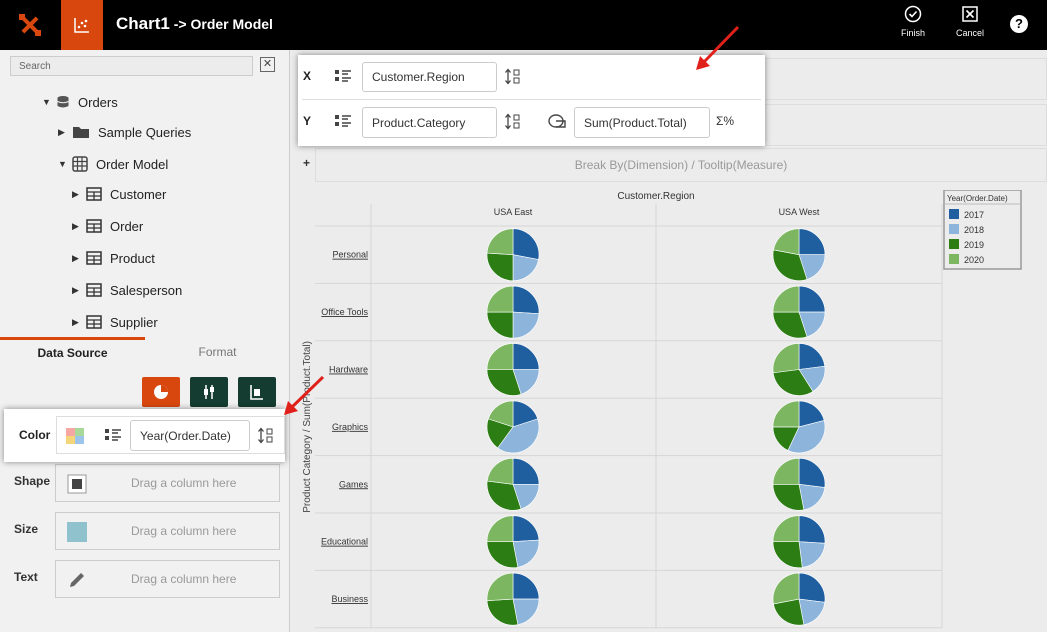  I want to click on panel-tabs: Data Source Format, so click(145, 352).